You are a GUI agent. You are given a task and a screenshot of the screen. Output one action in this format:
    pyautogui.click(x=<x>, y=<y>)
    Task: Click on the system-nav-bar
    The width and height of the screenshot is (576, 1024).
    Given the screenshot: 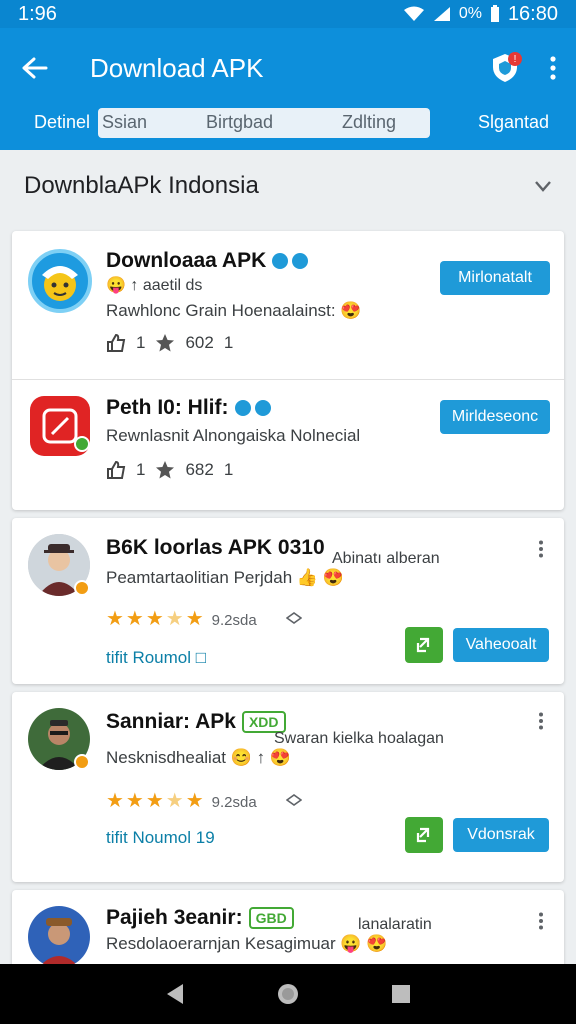 What is the action you would take?
    pyautogui.click(x=288, y=994)
    